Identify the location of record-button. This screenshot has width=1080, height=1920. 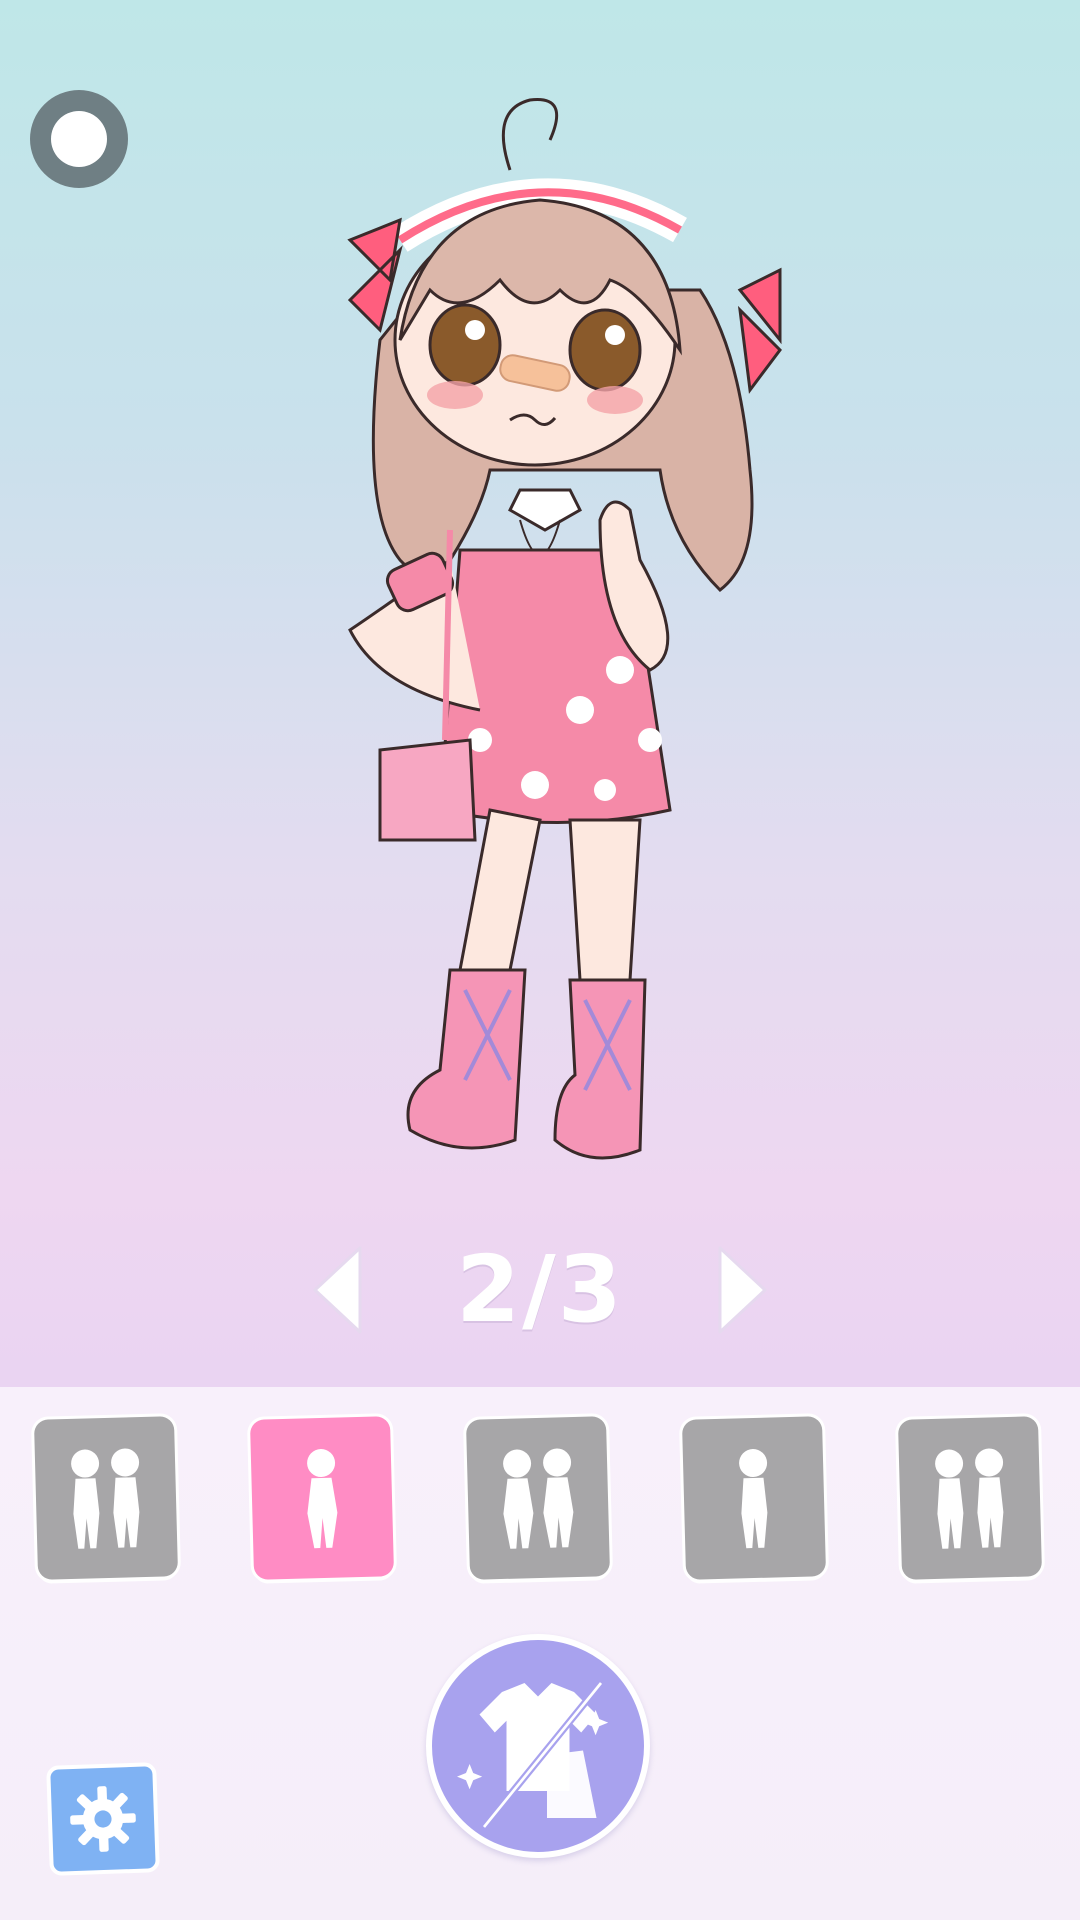
(79, 139).